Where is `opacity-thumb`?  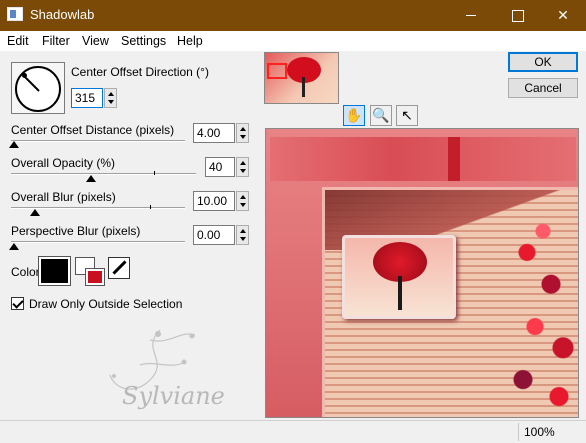
opacity-thumb is located at coordinates (91, 178).